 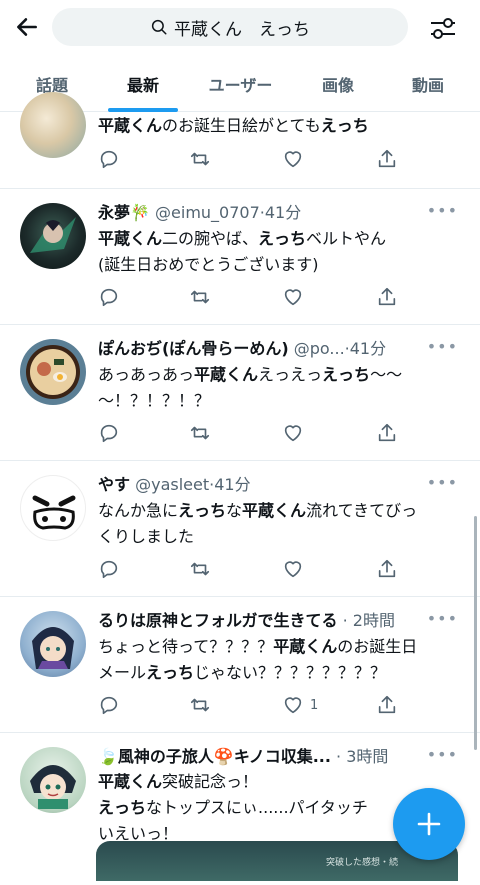 I want to click on back-button, so click(x=27, y=27).